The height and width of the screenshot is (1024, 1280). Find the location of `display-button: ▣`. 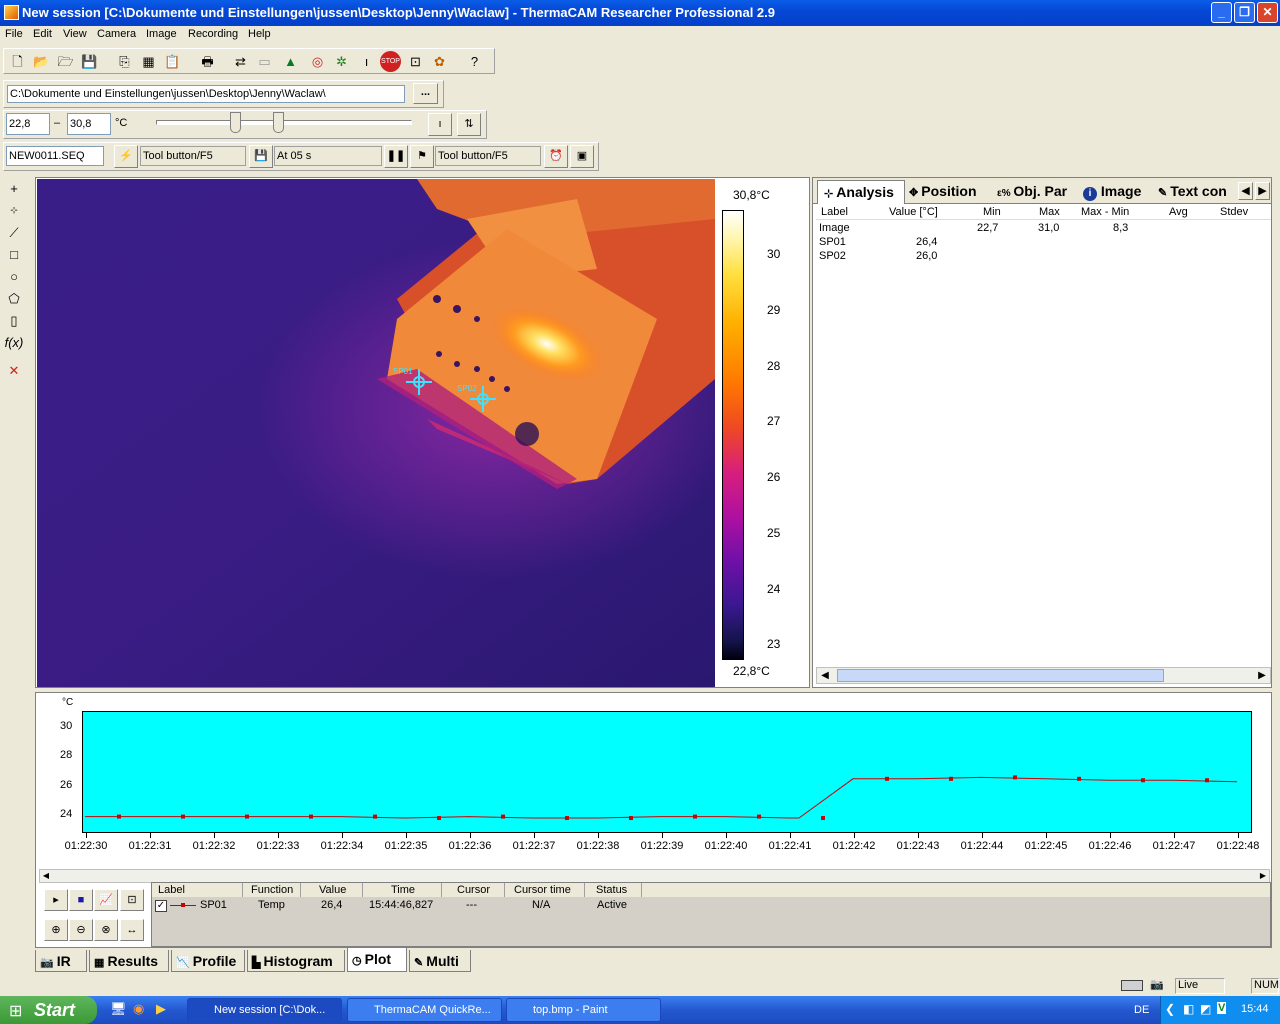

display-button: ▣ is located at coordinates (582, 156).